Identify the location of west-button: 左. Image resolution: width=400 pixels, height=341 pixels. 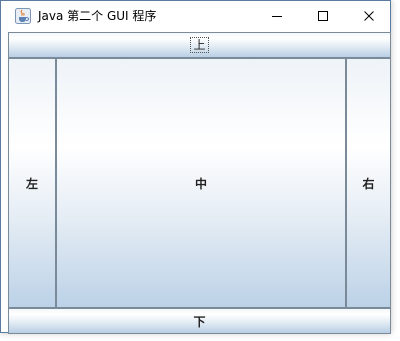
(32, 183).